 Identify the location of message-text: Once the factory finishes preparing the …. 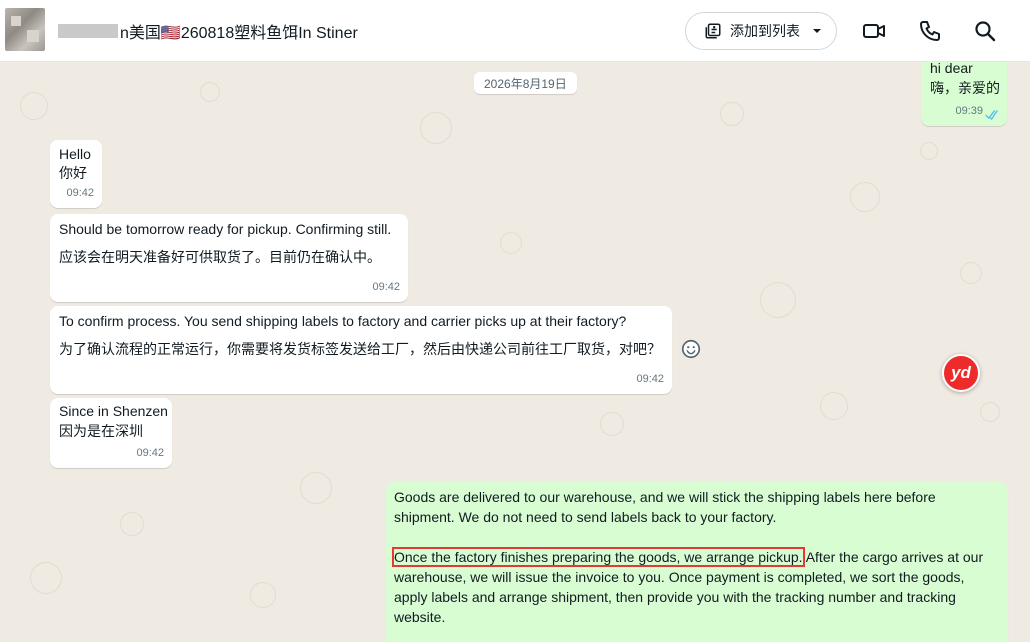
(688, 557).